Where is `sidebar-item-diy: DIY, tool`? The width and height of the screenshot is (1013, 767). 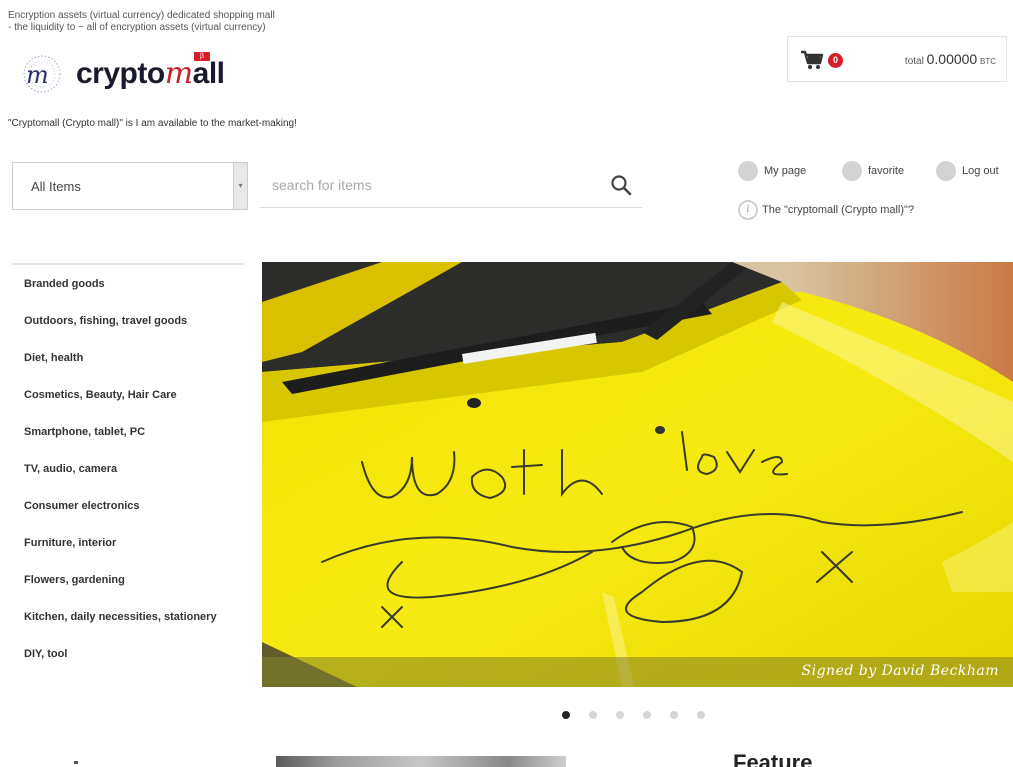
sidebar-item-diy: DIY, tool is located at coordinates (128, 653).